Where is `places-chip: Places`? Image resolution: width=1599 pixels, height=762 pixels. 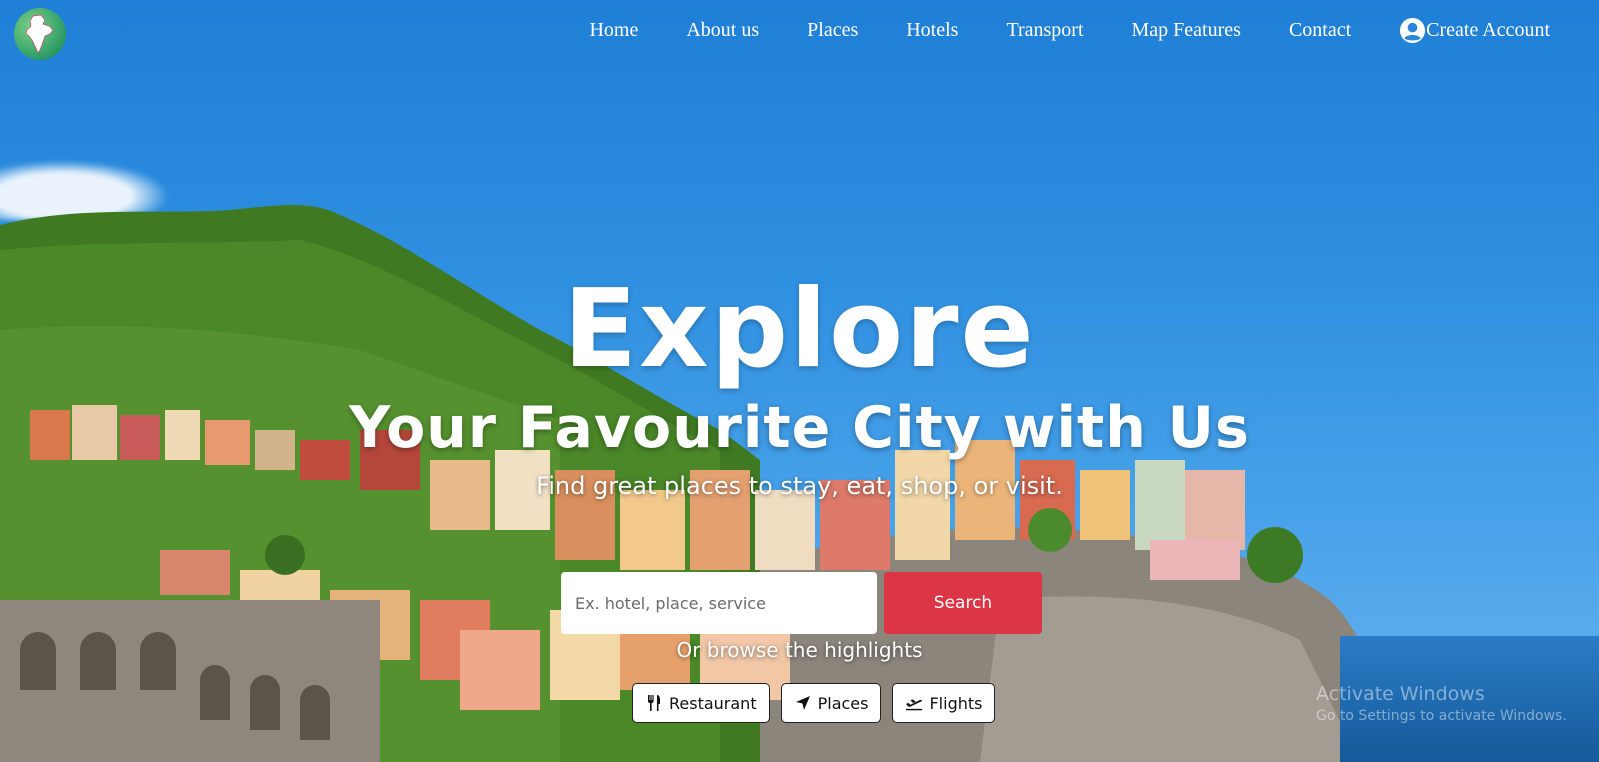 places-chip: Places is located at coordinates (831, 703).